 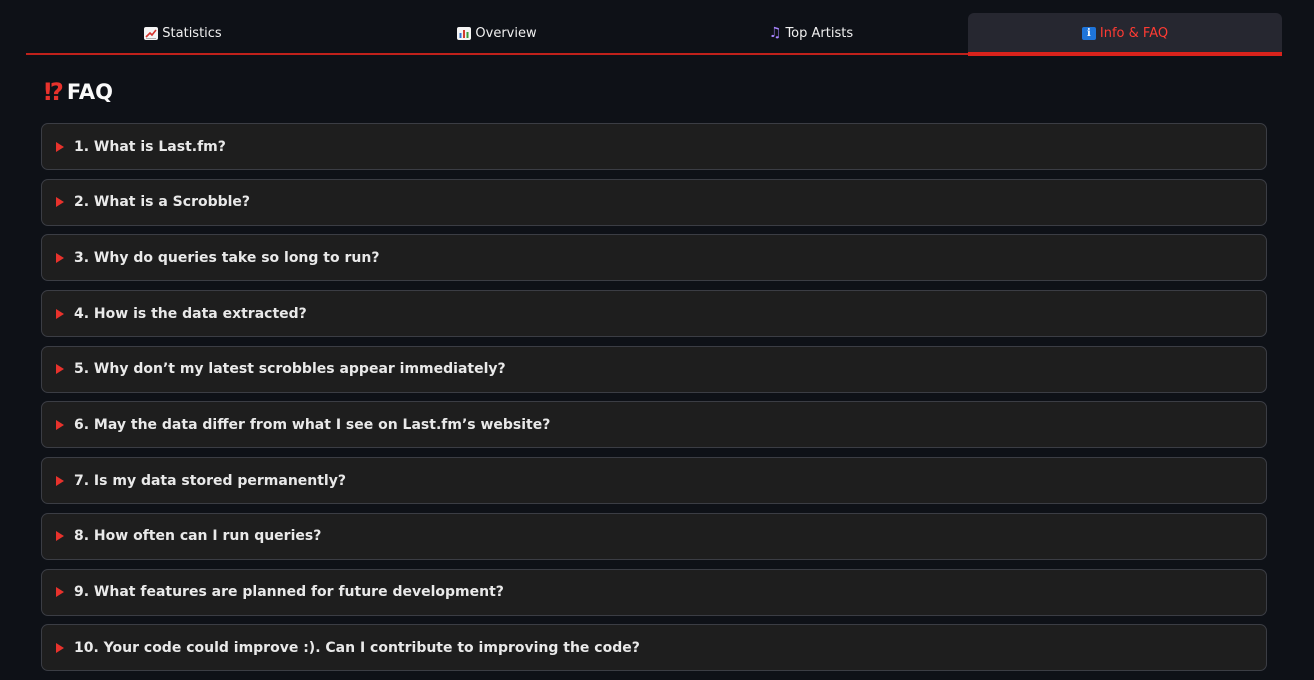 What do you see at coordinates (654, 146) in the screenshot?
I see `faq-expander: 1. What is Last.fm?` at bounding box center [654, 146].